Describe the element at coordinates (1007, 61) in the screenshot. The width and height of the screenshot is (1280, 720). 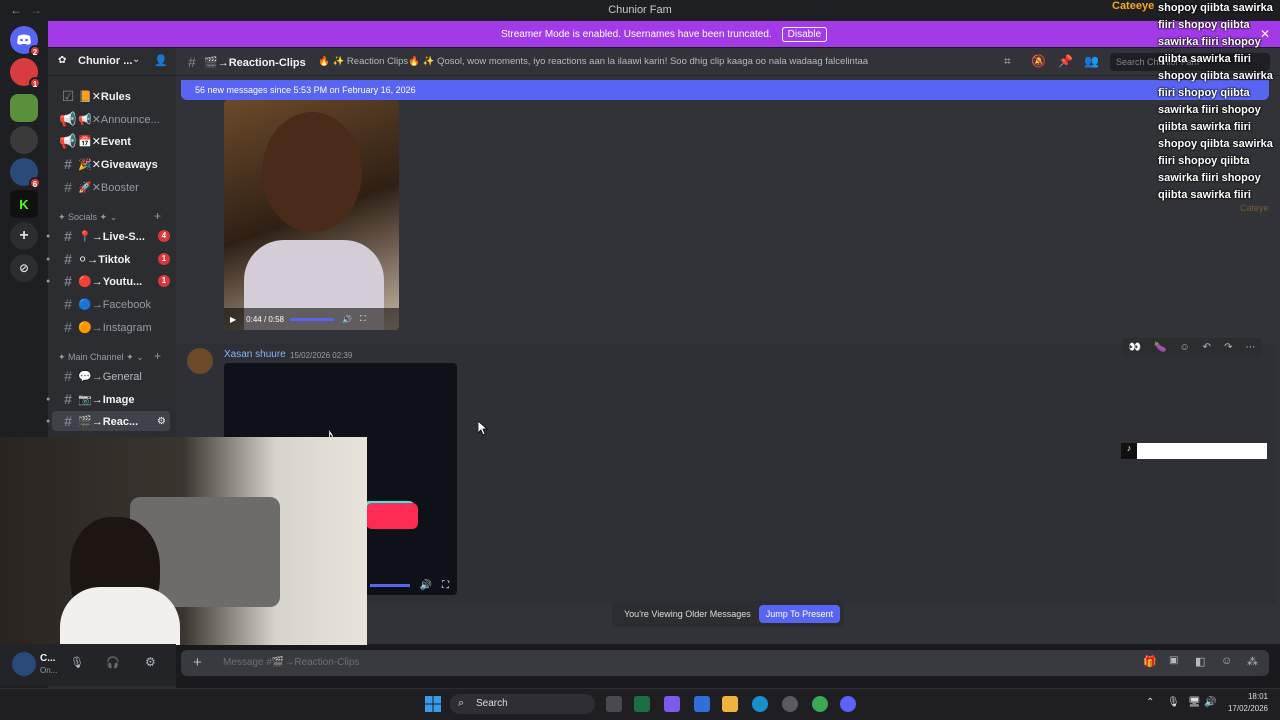
I see `threads-icon: ⌗` at that location.